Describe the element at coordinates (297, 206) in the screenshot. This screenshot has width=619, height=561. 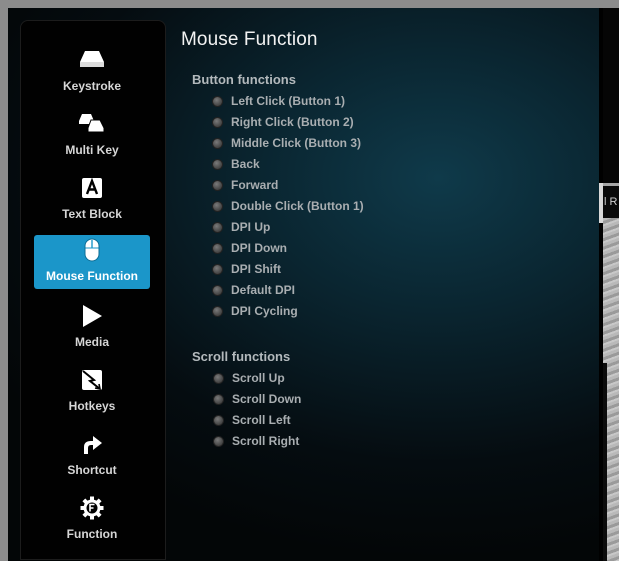
I see `option-label: Double Click (Button 1)` at that location.